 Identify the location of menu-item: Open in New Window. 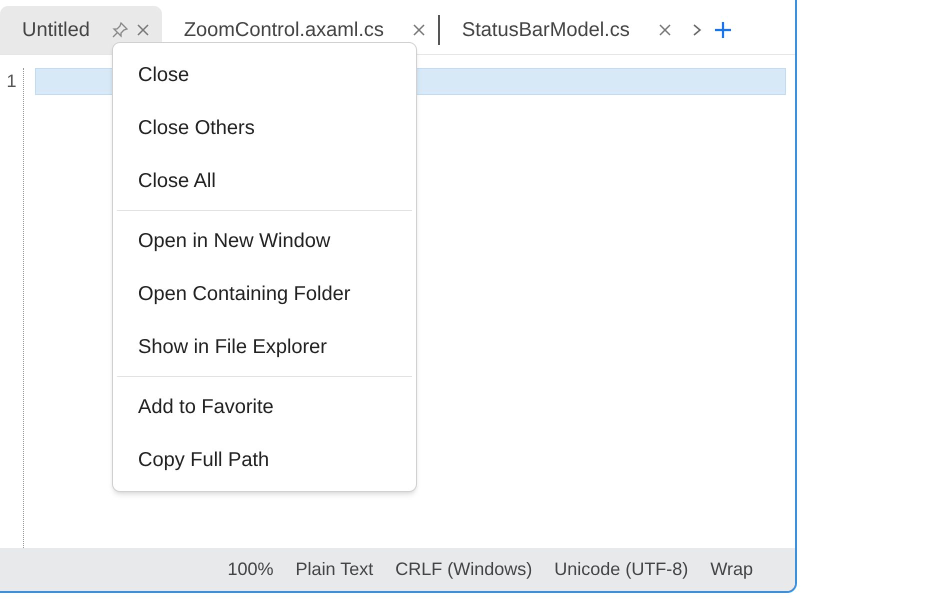
(264, 240).